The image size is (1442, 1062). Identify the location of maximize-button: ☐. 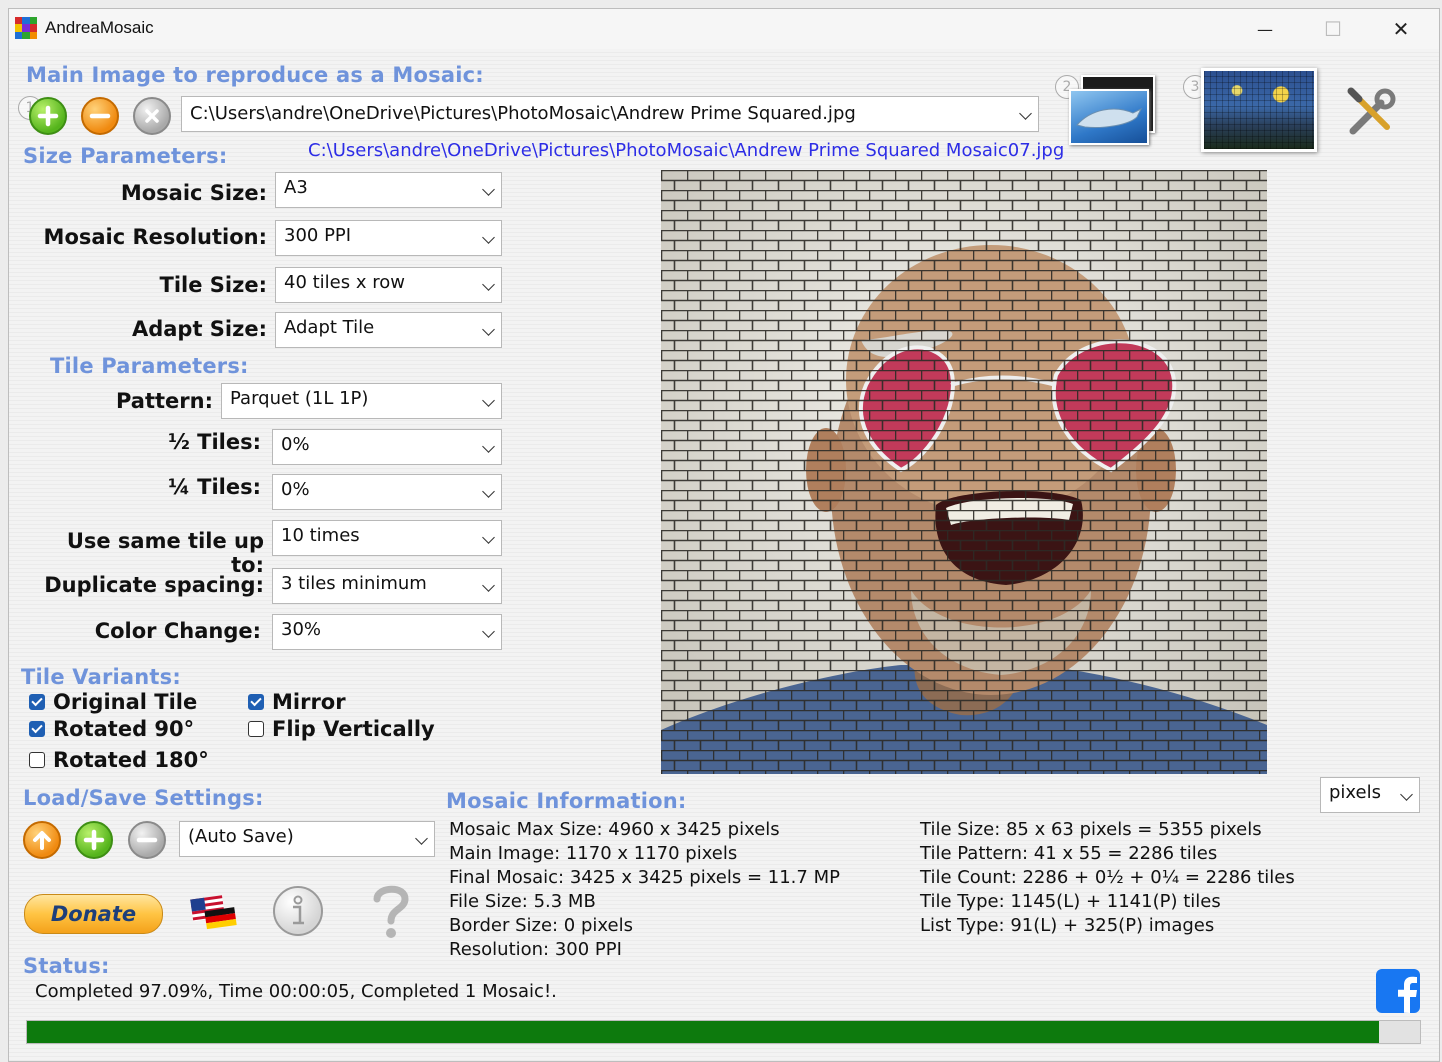
(1333, 29).